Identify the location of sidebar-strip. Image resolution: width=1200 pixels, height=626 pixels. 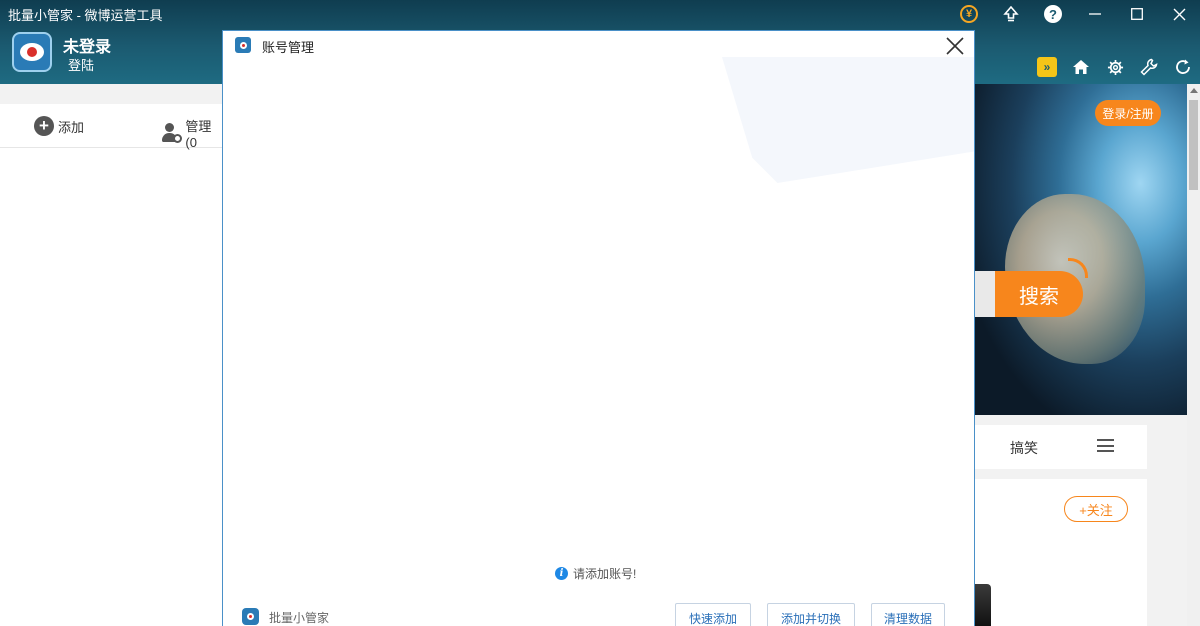
(111, 94).